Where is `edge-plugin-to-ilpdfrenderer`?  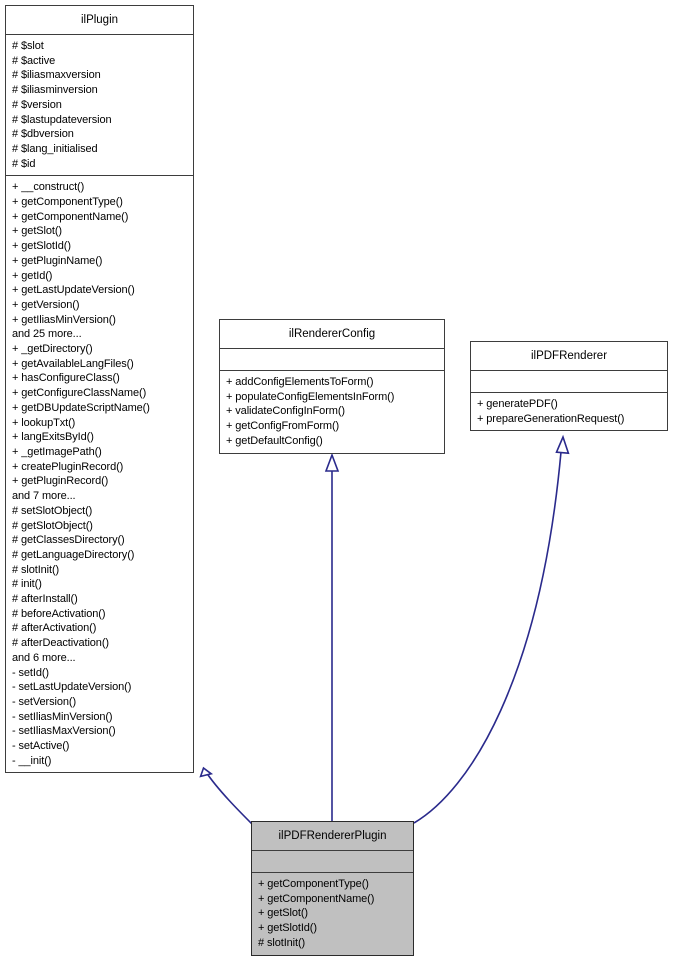 edge-plugin-to-ilpdfrenderer is located at coordinates (491, 629).